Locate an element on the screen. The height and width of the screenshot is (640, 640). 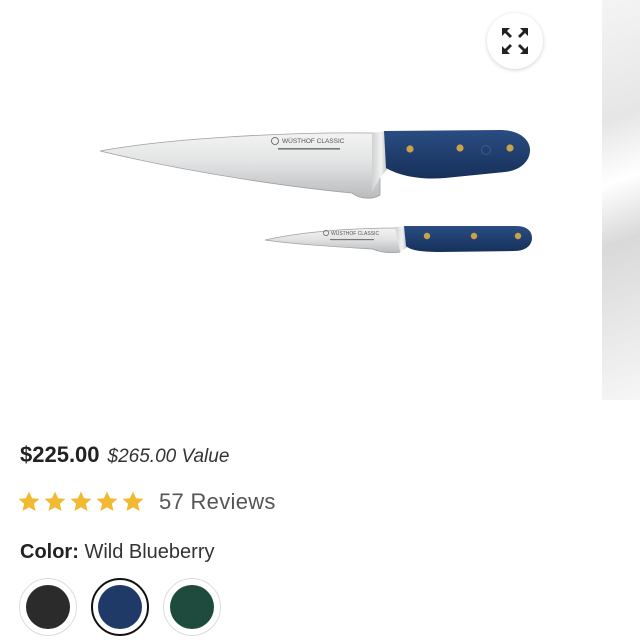
price-row: $225.00 $265.00 Value is located at coordinates (124, 455).